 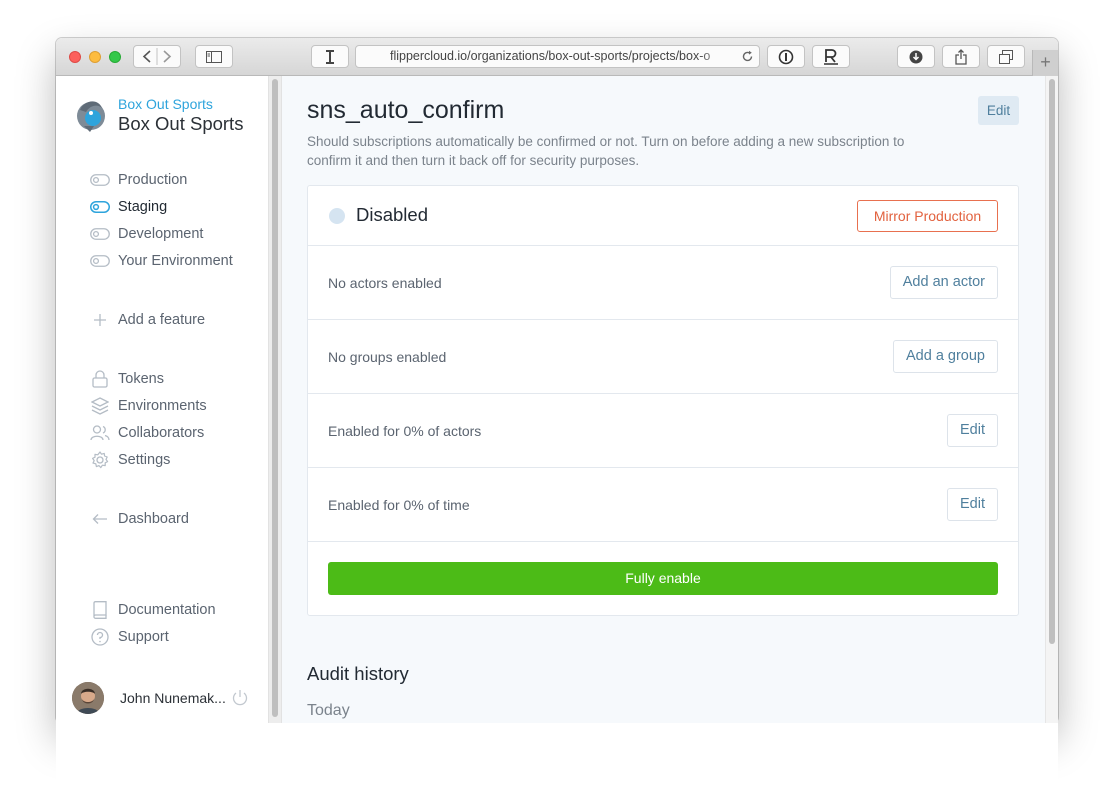 What do you see at coordinates (1052, 361) in the screenshot?
I see `main-scroll-thumb` at bounding box center [1052, 361].